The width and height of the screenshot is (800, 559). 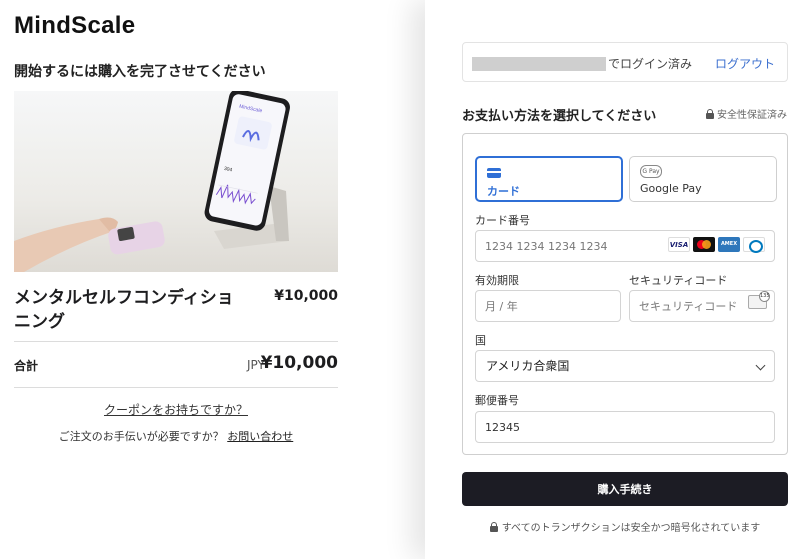 What do you see at coordinates (678, 280) in the screenshot?
I see `cvc-label: セキュリティコード` at bounding box center [678, 280].